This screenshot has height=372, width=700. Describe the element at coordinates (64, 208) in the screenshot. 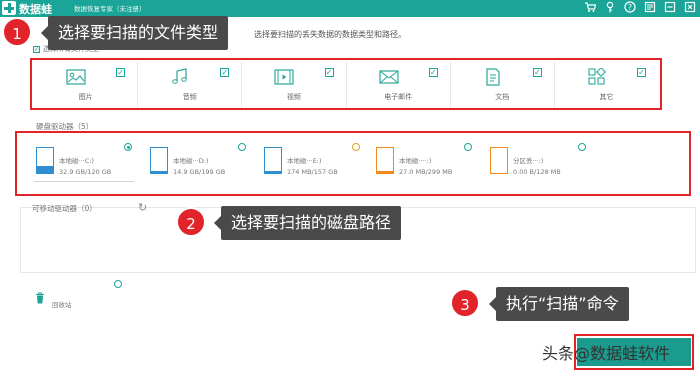

I see `removable-section-label: 可移动驱动器（0）` at that location.